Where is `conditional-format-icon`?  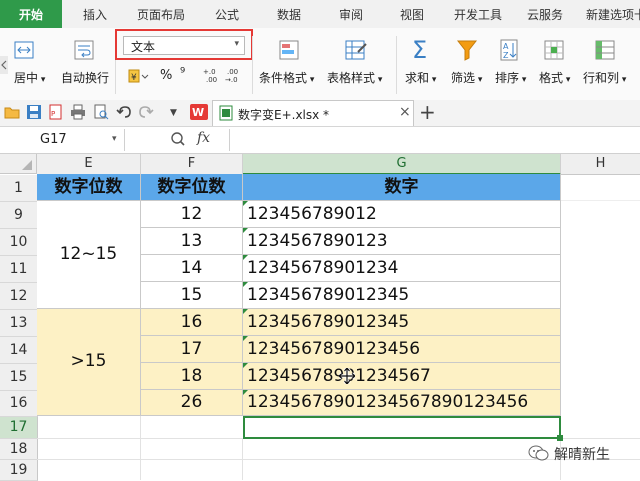 conditional-format-icon is located at coordinates (290, 51).